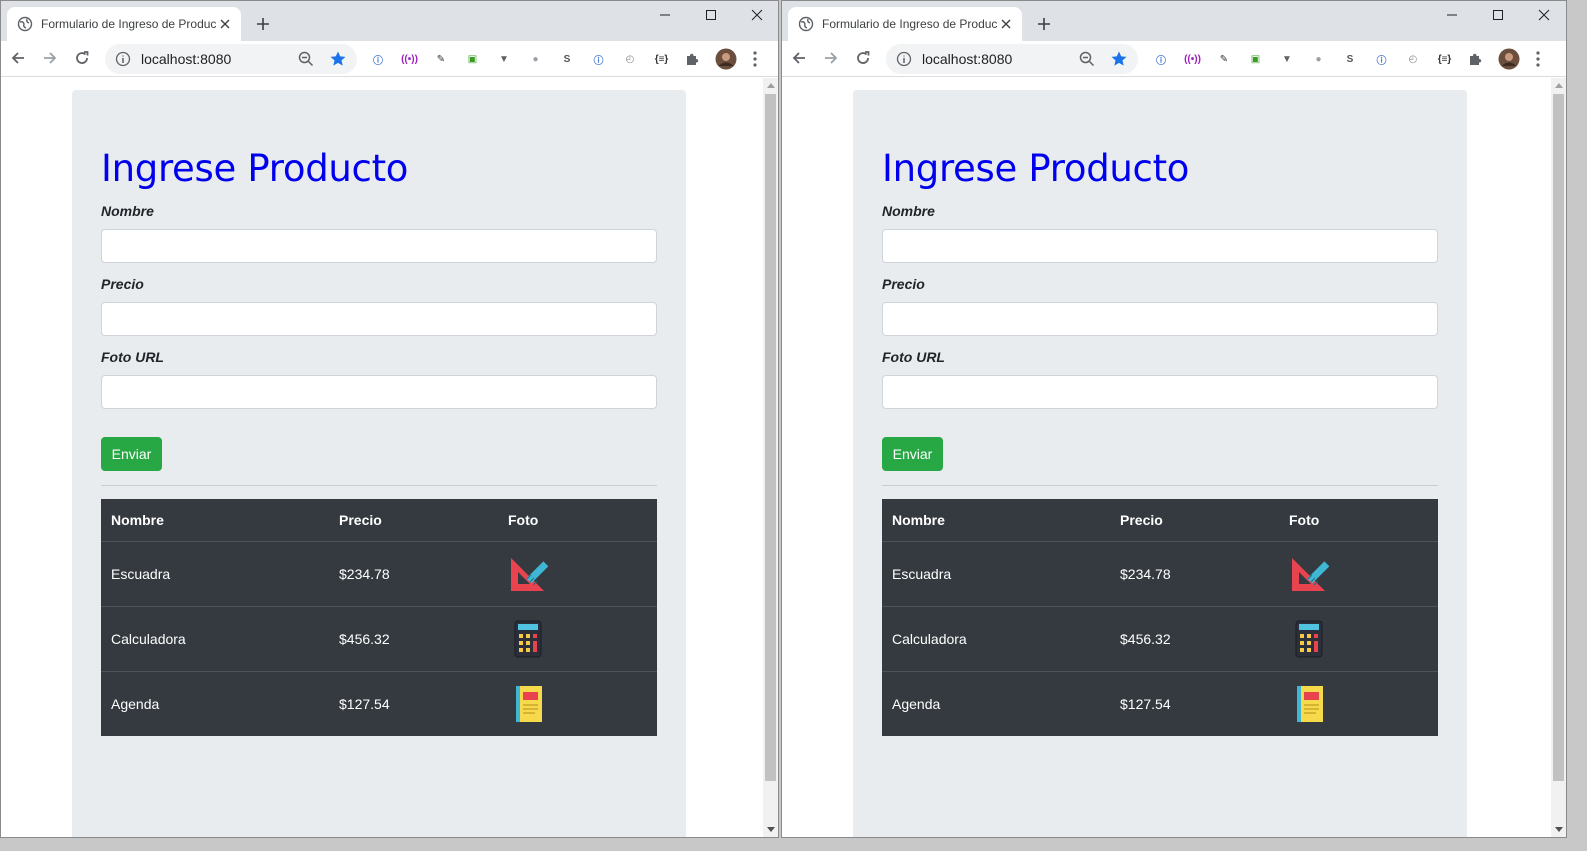 This screenshot has width=1587, height=851. Describe the element at coordinates (996, 703) in the screenshot. I see `product-name: Agenda` at that location.